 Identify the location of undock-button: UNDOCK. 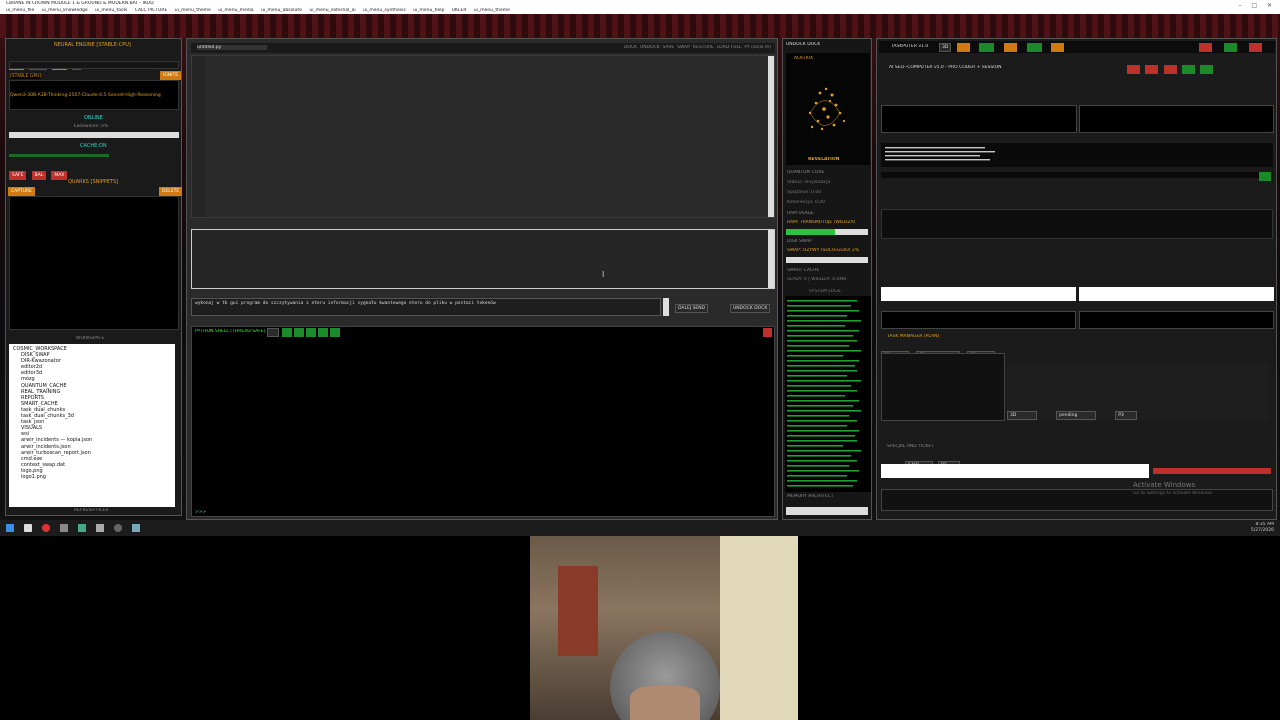
(650, 47).